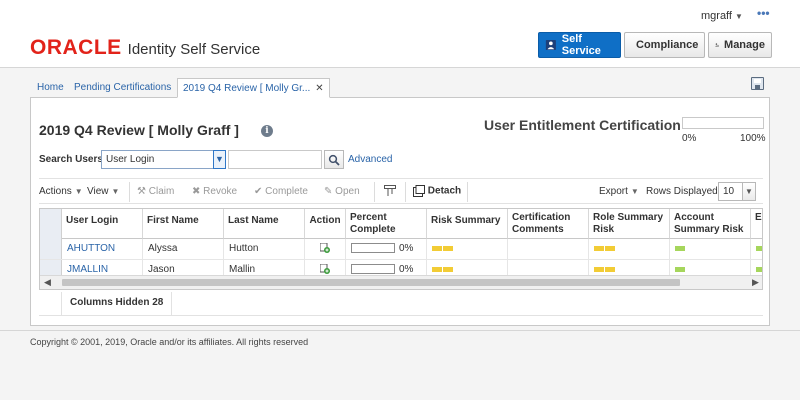 This screenshot has height=400, width=800. What do you see at coordinates (325, 224) in the screenshot?
I see `column-header-action: Action` at bounding box center [325, 224].